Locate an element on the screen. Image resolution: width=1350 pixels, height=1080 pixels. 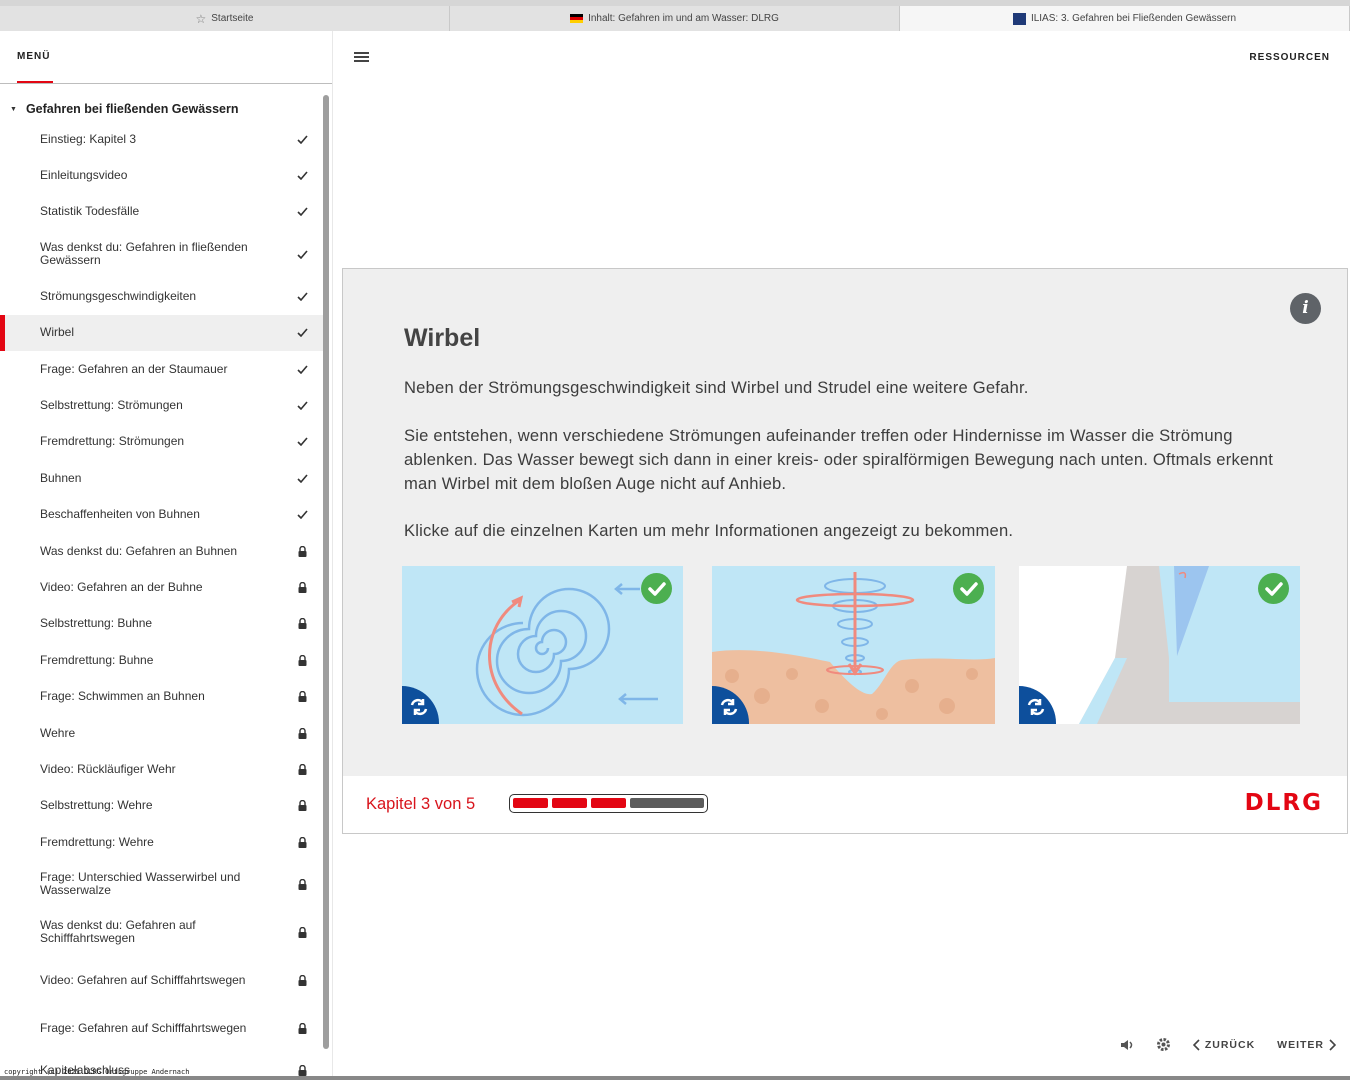
sidebar-item-label: Was denkst du: Gefahren an Buhnen is located at coordinates (139, 550).